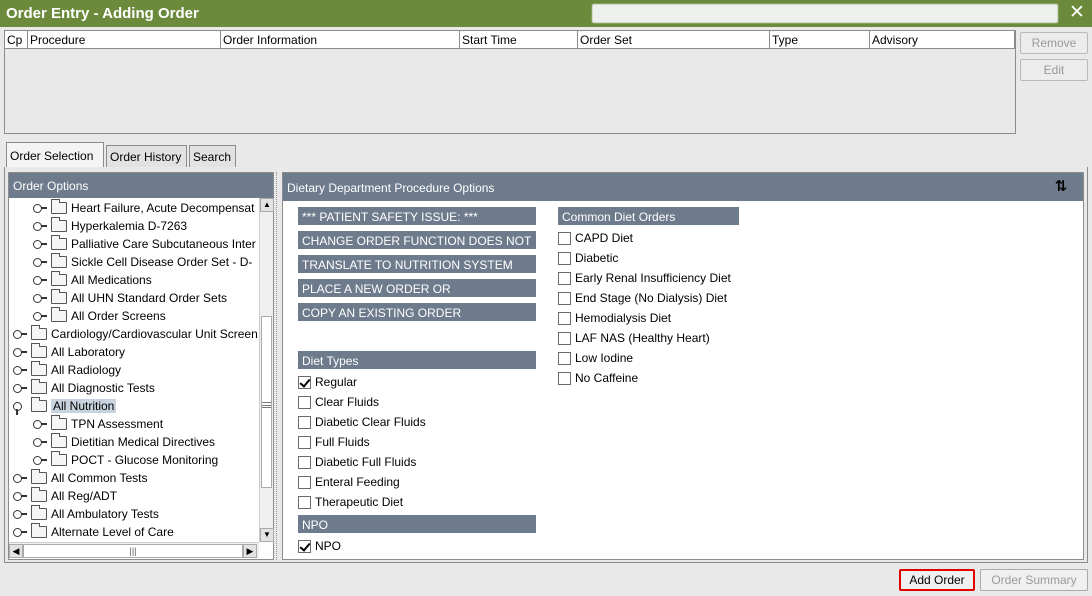  I want to click on tree-item: TPN Assessment, so click(98, 424).